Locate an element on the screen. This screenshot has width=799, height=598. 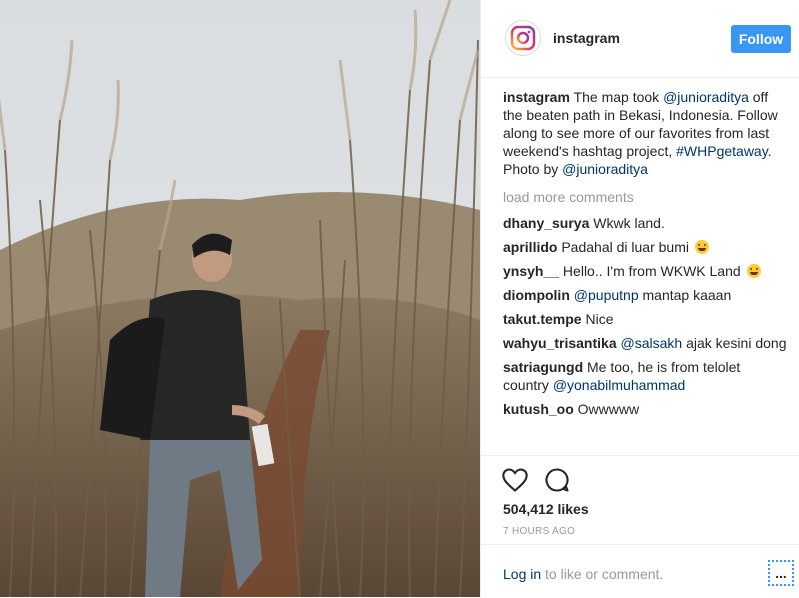
heart-icon is located at coordinates (515, 480).